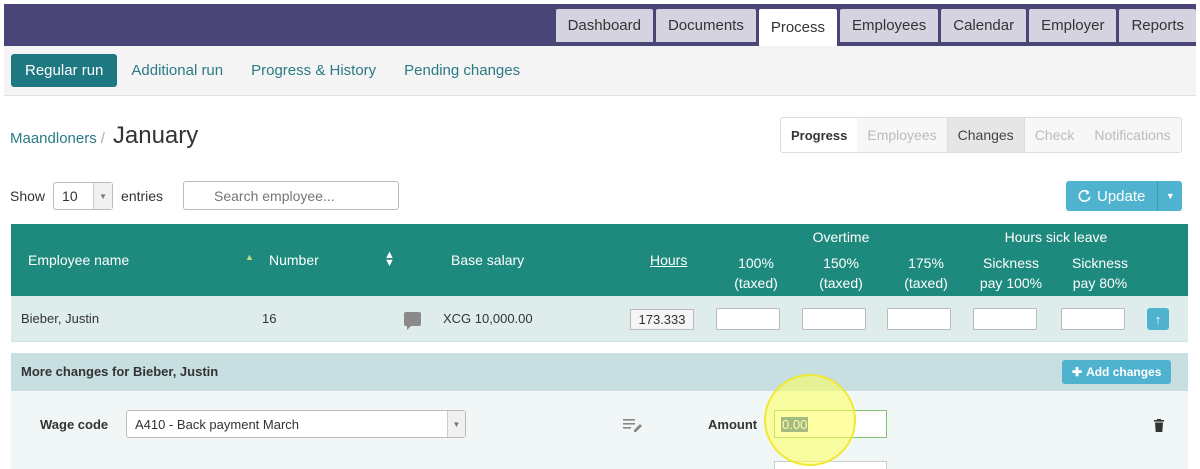 The width and height of the screenshot is (1200, 469). What do you see at coordinates (120, 371) in the screenshot?
I see `more-changes-label: More changes for Bieber, Justin` at bounding box center [120, 371].